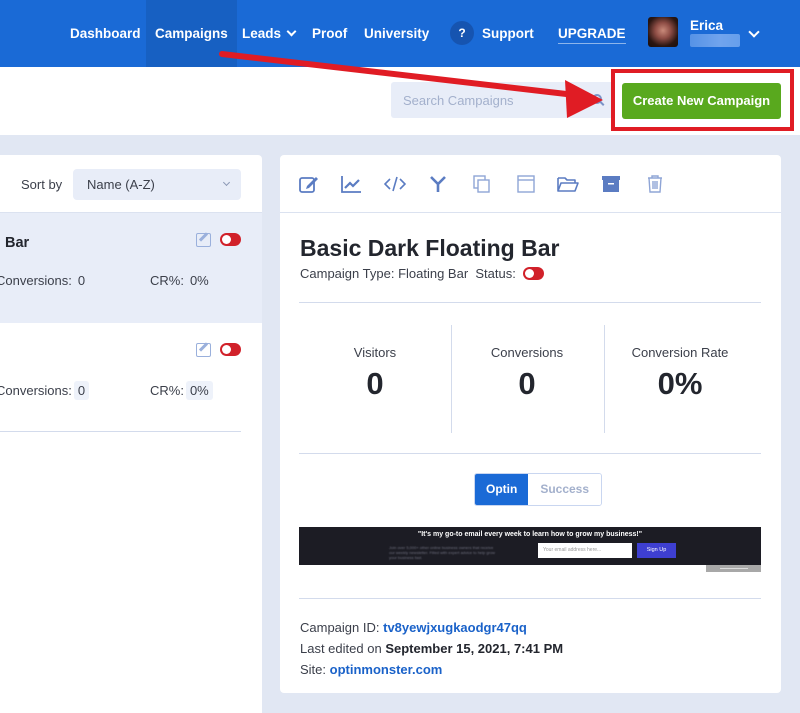 The image size is (800, 713). What do you see at coordinates (121, 184) in the screenshot?
I see `sort-select-value: Name (A-Z)` at bounding box center [121, 184].